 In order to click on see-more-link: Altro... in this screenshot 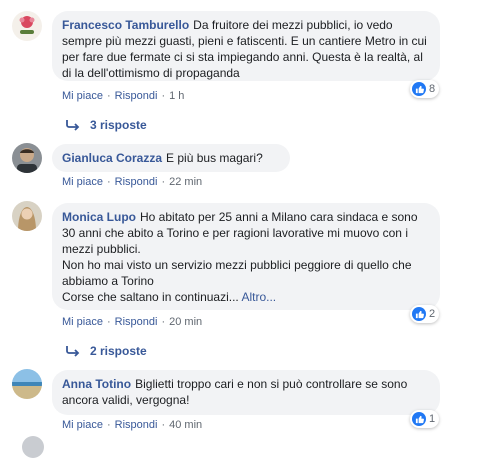, I will do `click(258, 297)`.